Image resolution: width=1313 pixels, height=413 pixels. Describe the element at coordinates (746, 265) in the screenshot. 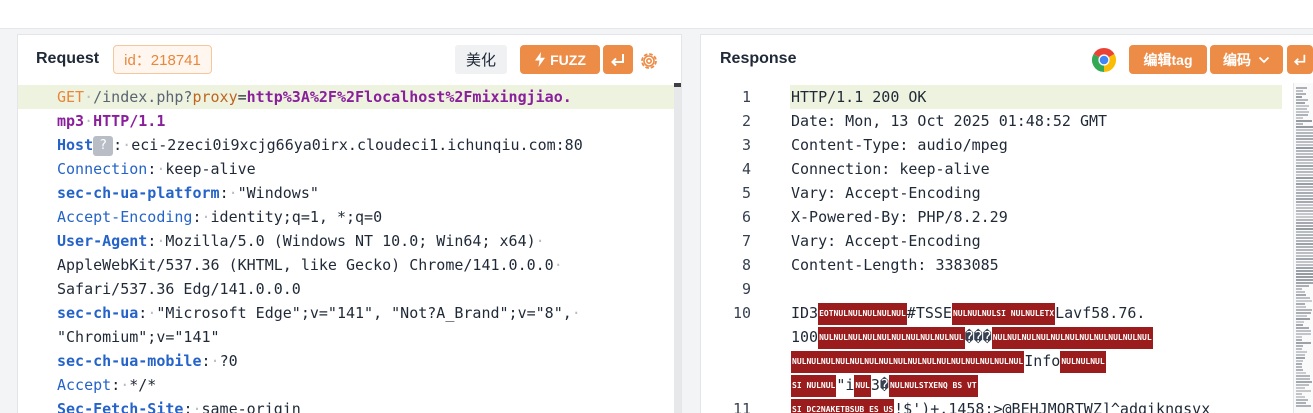

I see `line-number: 8` at that location.